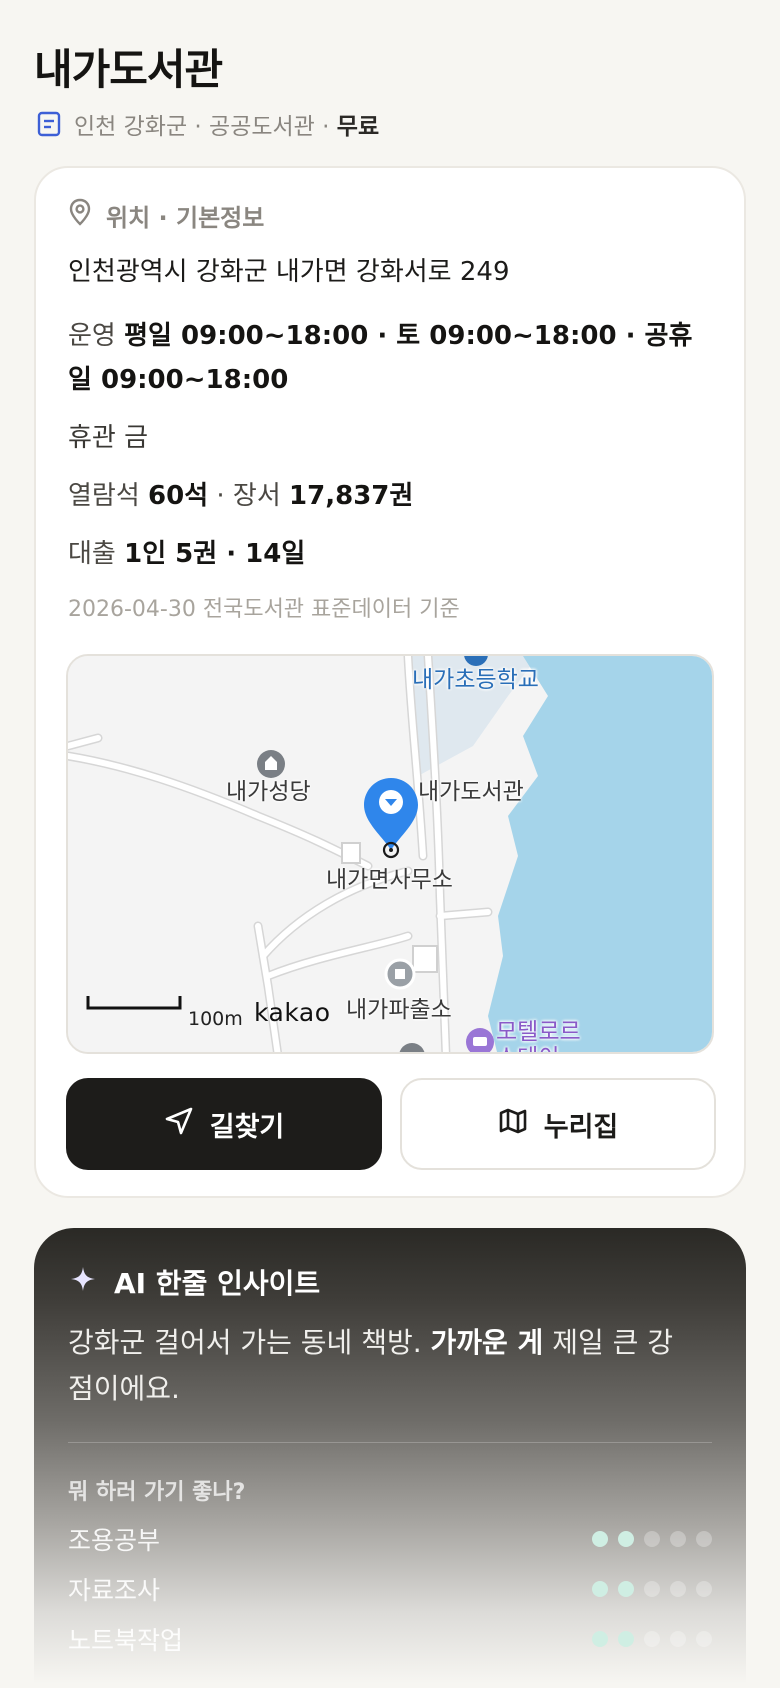  I want to click on use-case-row: 자료조사, so click(390, 1589).